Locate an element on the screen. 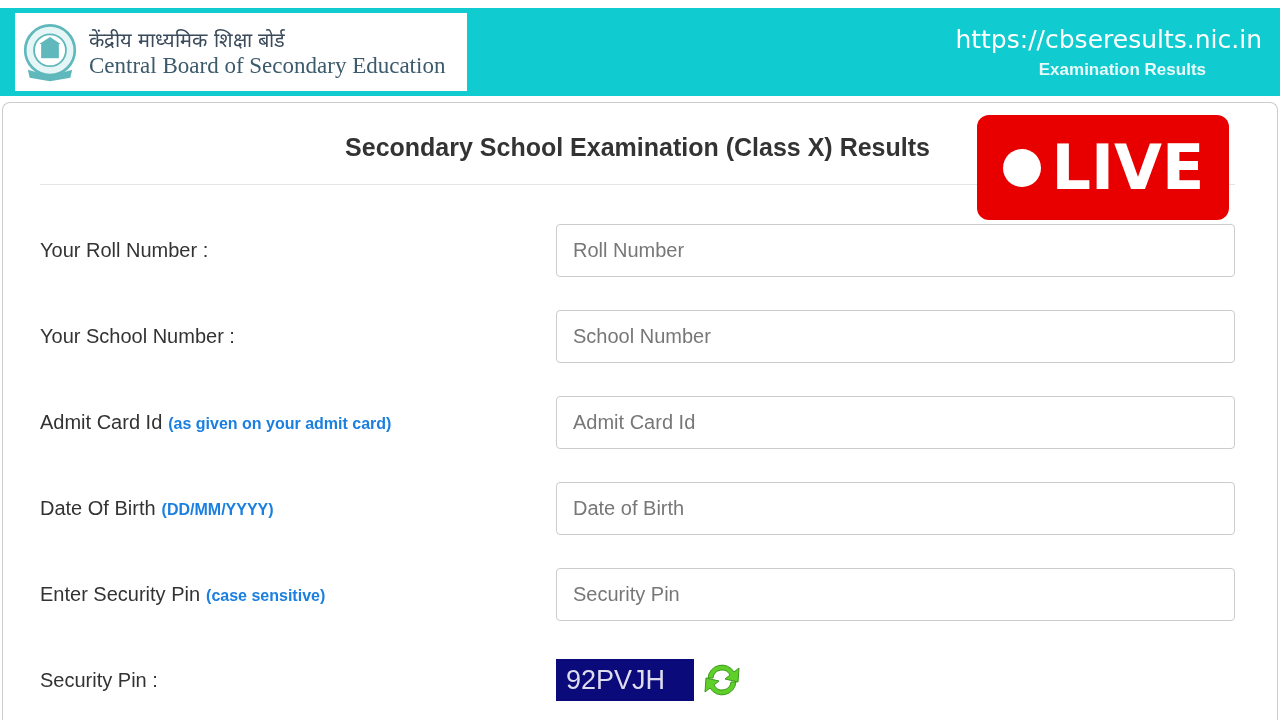  field-label: Admit Card Id is located at coordinates (101, 422).